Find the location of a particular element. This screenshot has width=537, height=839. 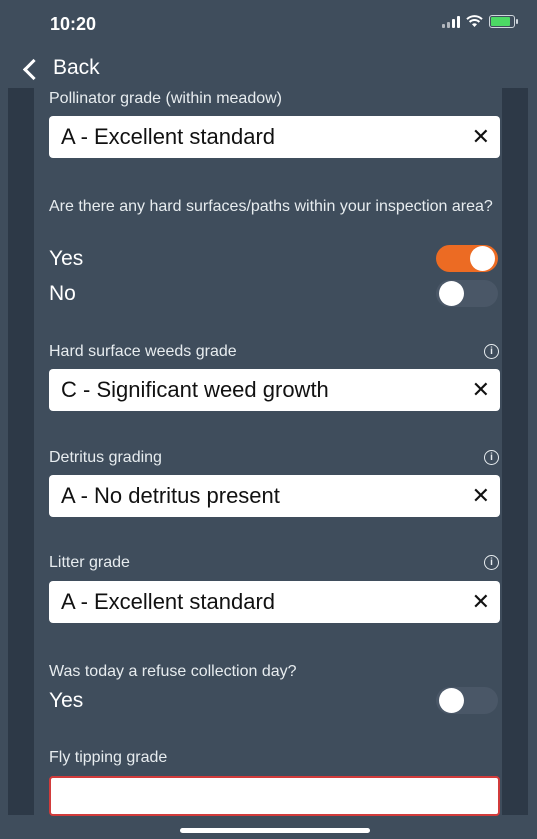

litter-grade-value: A - Excellent standard is located at coordinates (168, 601).